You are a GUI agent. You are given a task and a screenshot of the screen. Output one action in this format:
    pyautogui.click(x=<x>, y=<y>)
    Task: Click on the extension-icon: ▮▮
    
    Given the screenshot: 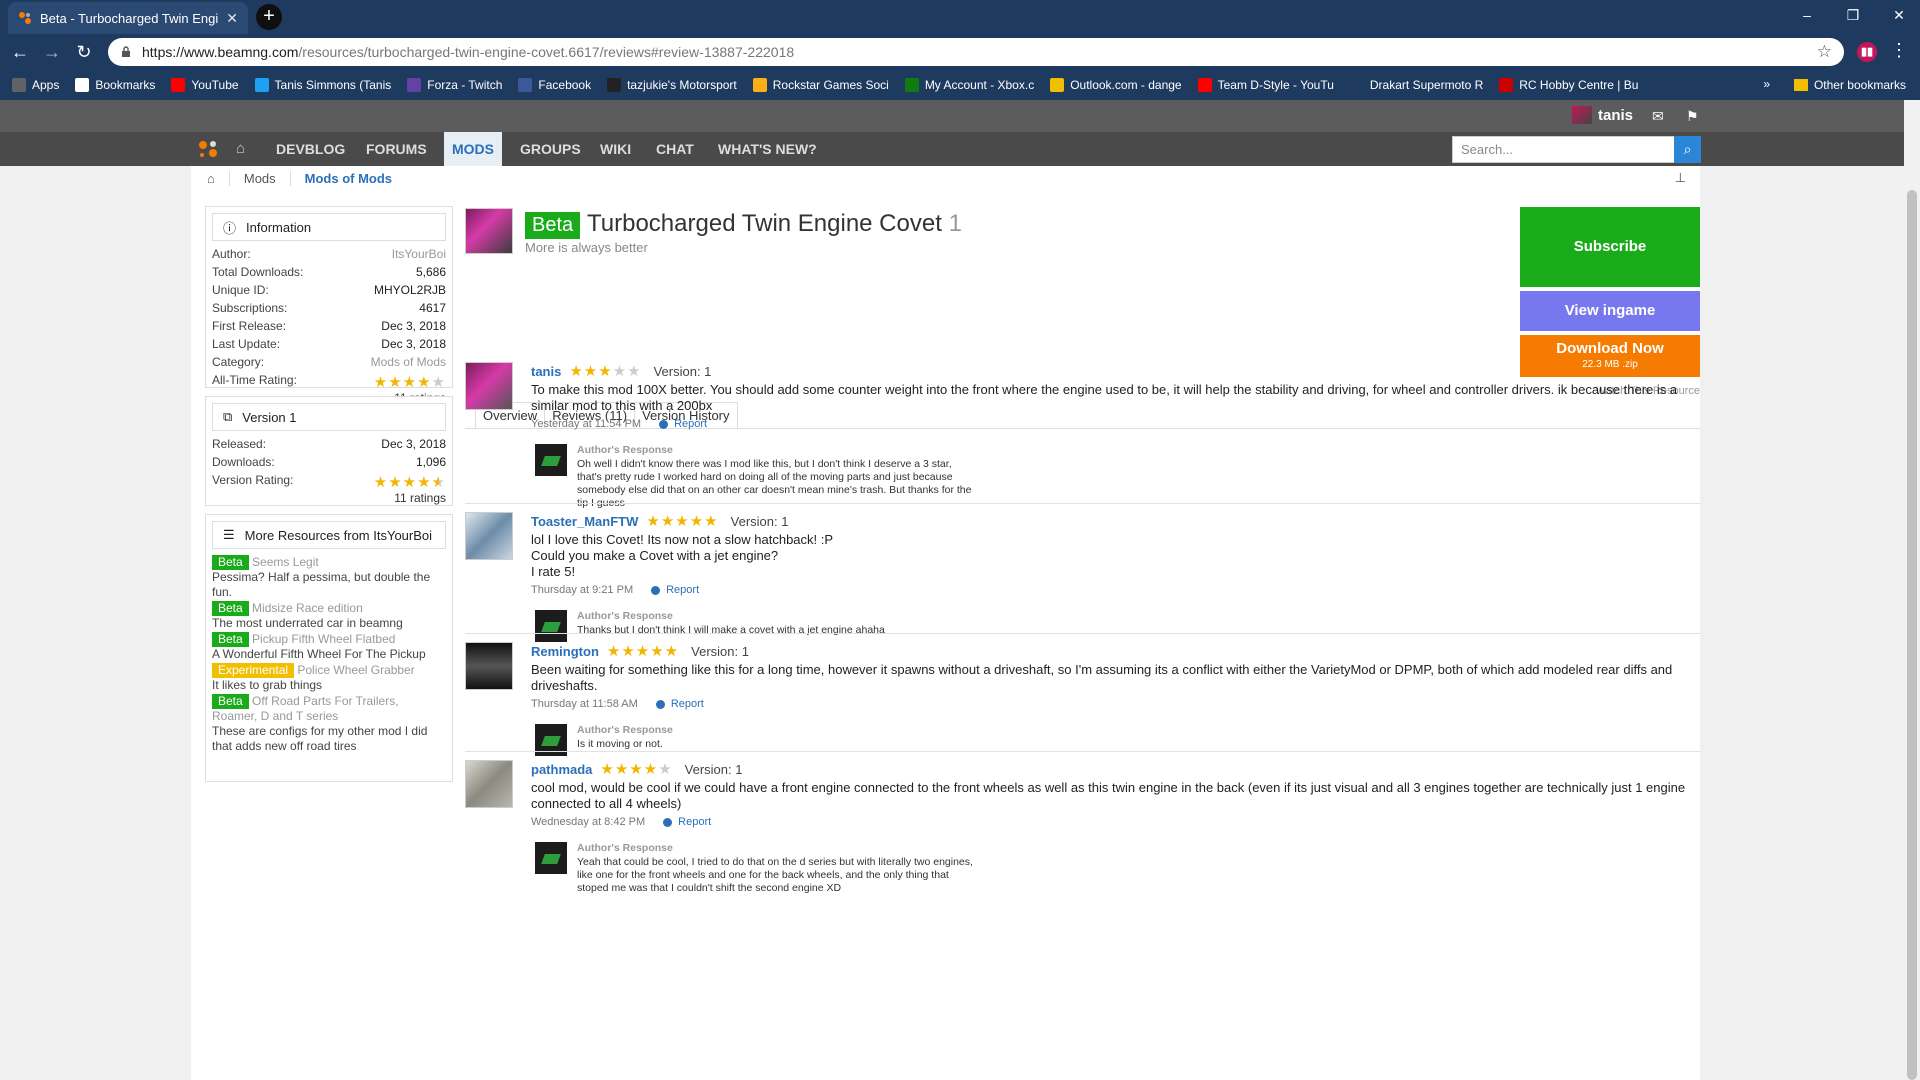 What is the action you would take?
    pyautogui.click(x=1867, y=52)
    